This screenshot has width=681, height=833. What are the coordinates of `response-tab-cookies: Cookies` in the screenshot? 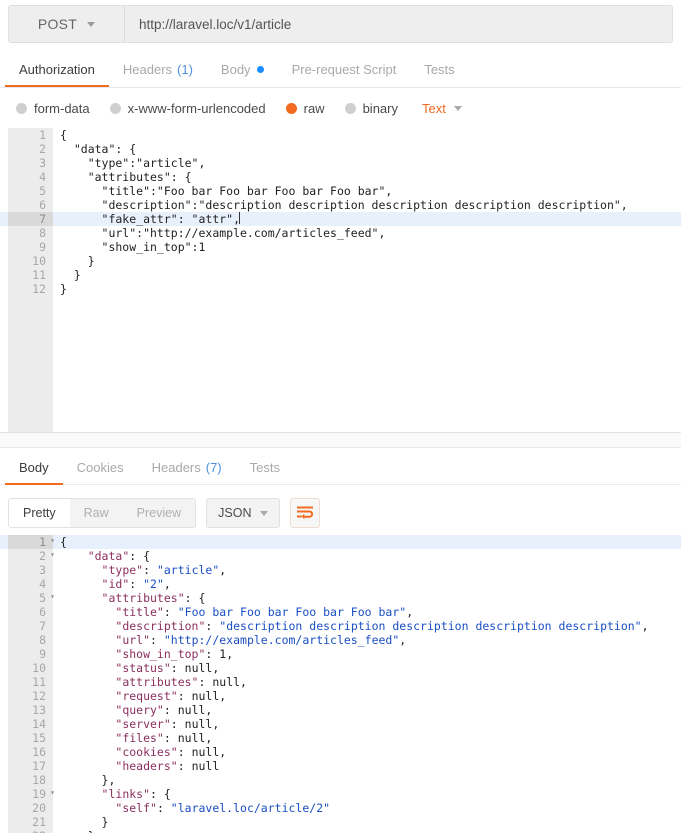 It's located at (100, 467).